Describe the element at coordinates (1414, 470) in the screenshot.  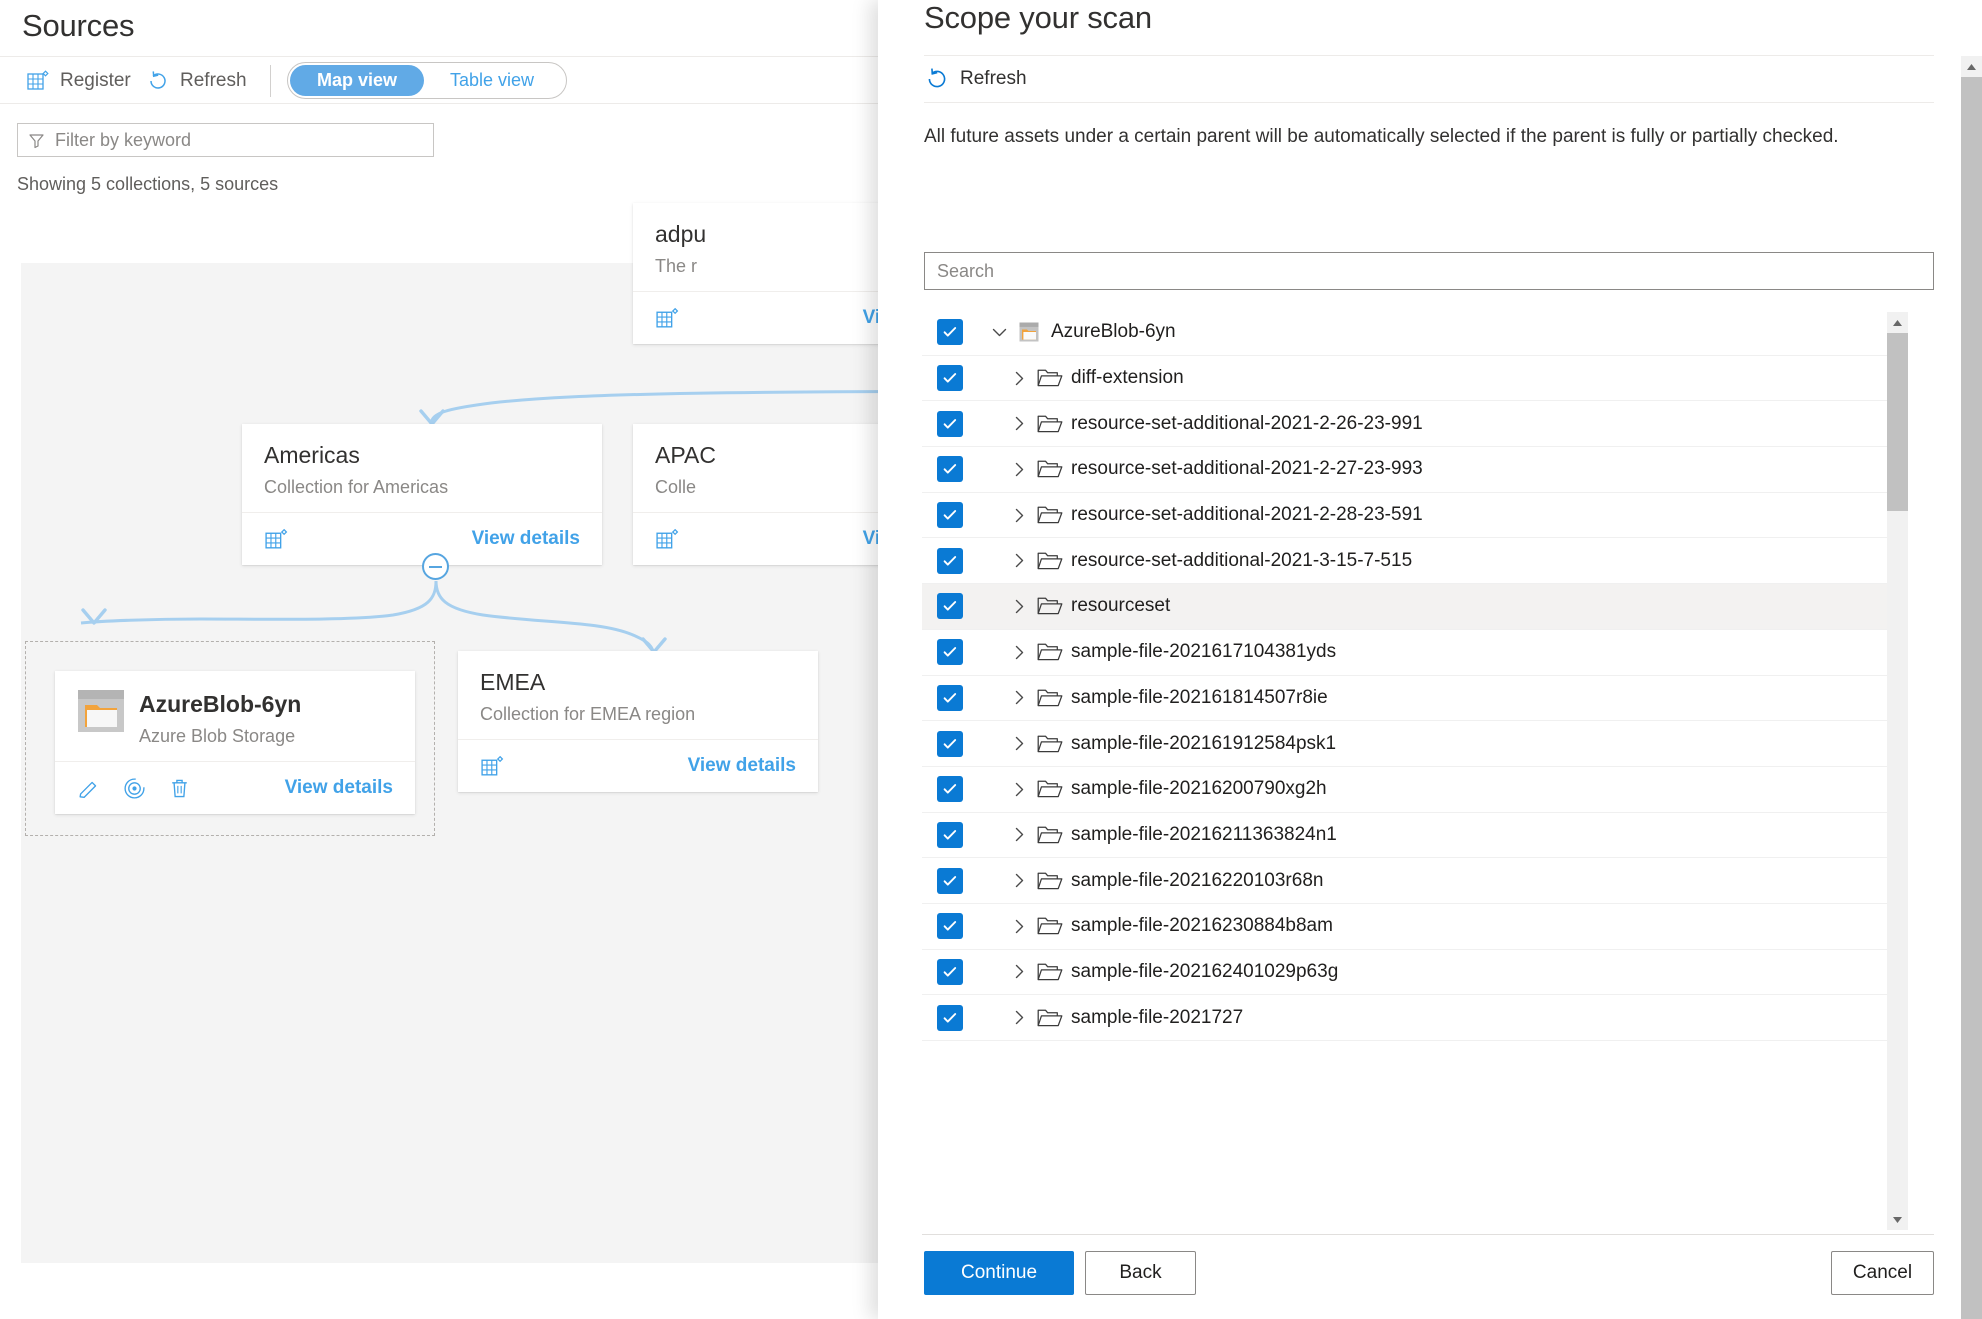
I see `tree-row: resource-set-additional-2021-2-27-23-993` at that location.